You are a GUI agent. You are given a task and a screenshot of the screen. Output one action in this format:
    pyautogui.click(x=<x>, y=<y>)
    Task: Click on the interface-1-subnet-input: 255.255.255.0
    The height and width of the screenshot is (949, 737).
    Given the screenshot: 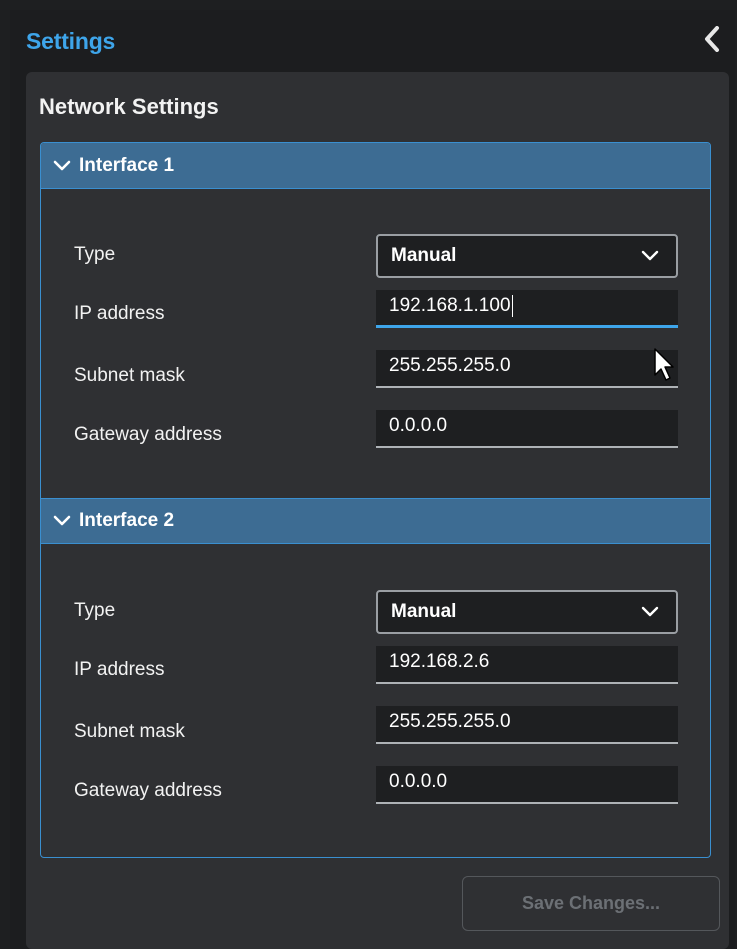 What is the action you would take?
    pyautogui.click(x=527, y=369)
    